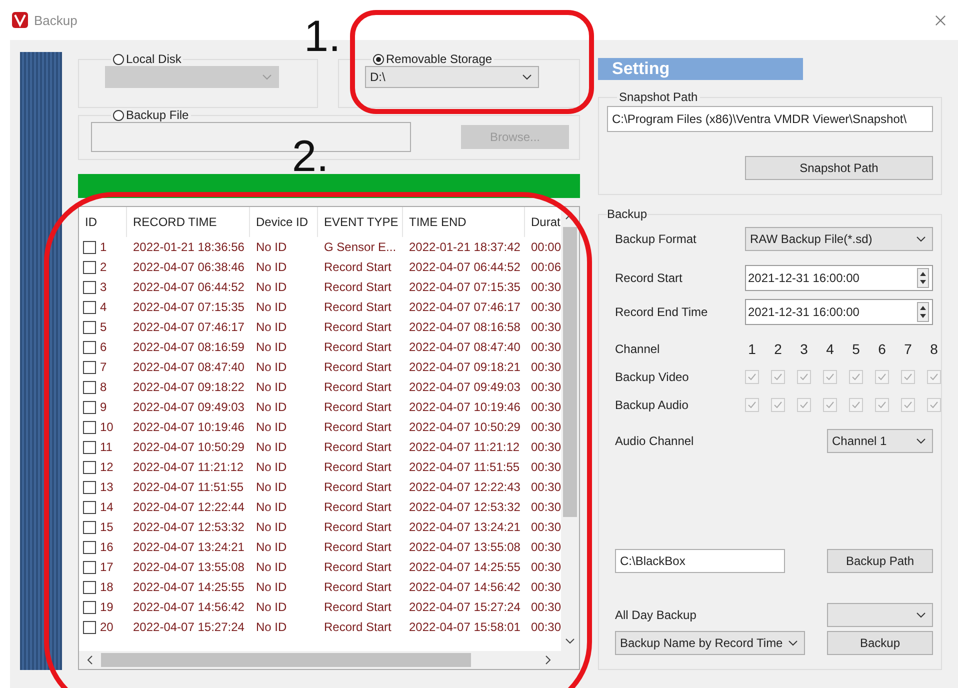  I want to click on backup-path-button: Backup Path, so click(880, 561).